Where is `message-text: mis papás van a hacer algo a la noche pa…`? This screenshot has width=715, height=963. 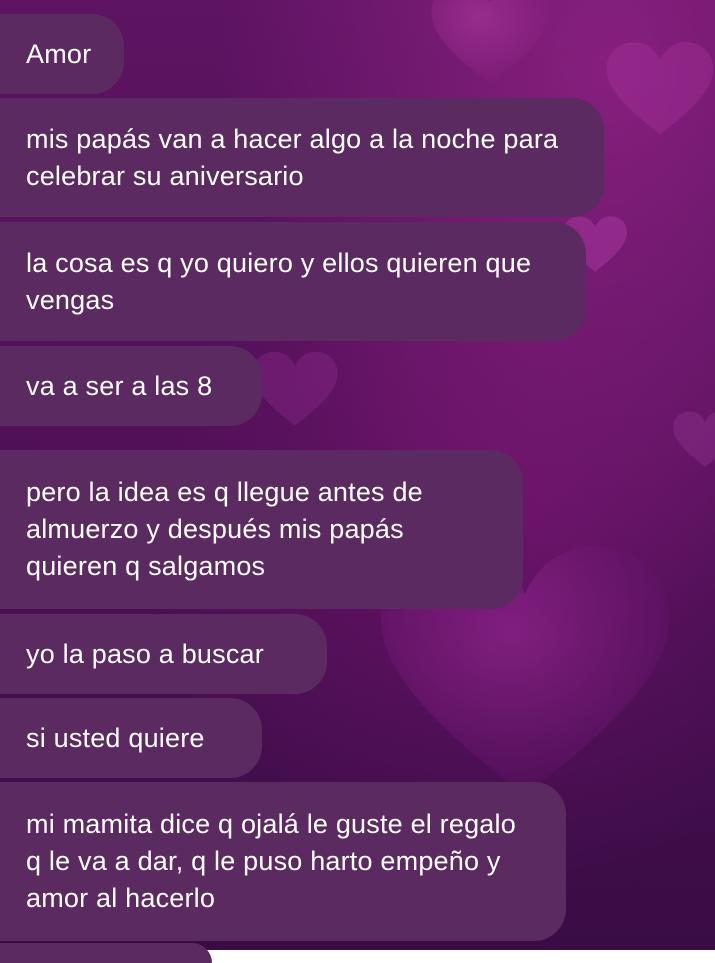
message-text: mis papás van a hacer algo a la noche pa… is located at coordinates (292, 157).